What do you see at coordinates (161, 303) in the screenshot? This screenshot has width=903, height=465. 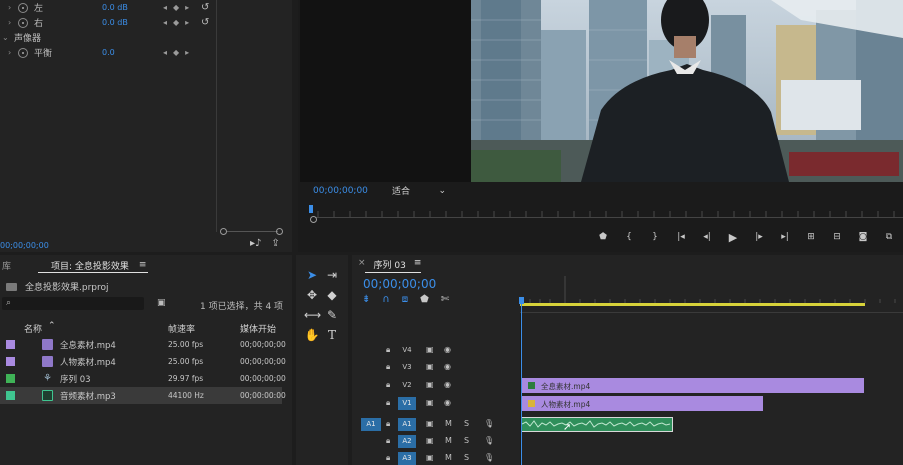 I see `new-bin-icon: ▣` at bounding box center [161, 303].